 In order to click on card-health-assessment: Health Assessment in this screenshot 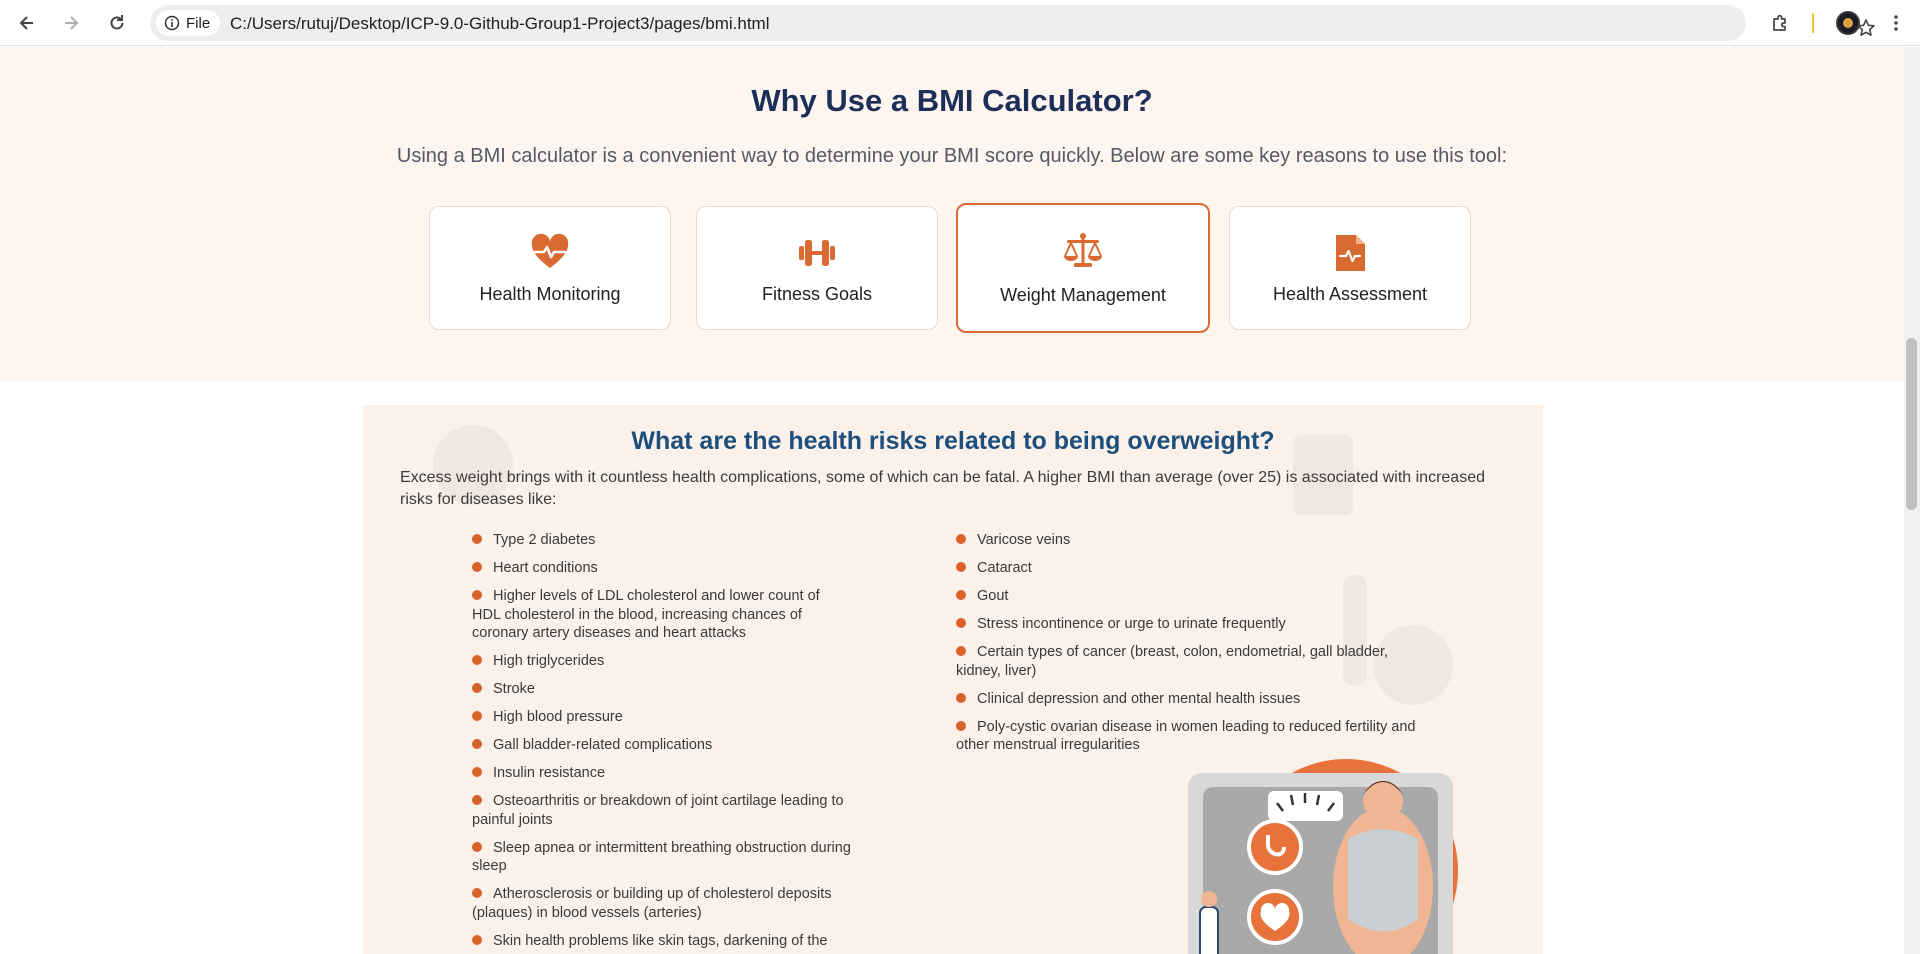, I will do `click(1350, 268)`.